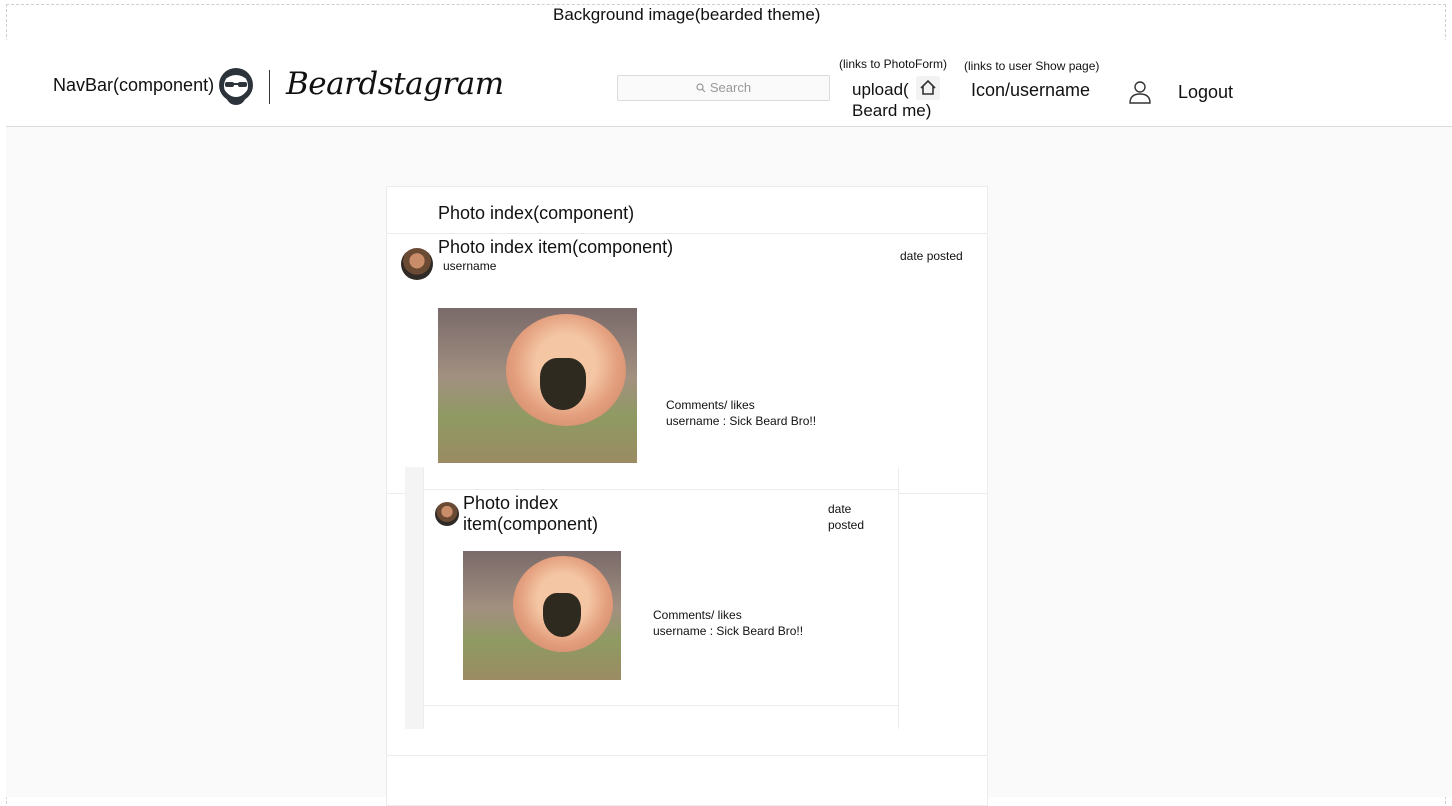  Describe the element at coordinates (1032, 66) in the screenshot. I see `show-link-annotation: (links to user Show page)` at that location.